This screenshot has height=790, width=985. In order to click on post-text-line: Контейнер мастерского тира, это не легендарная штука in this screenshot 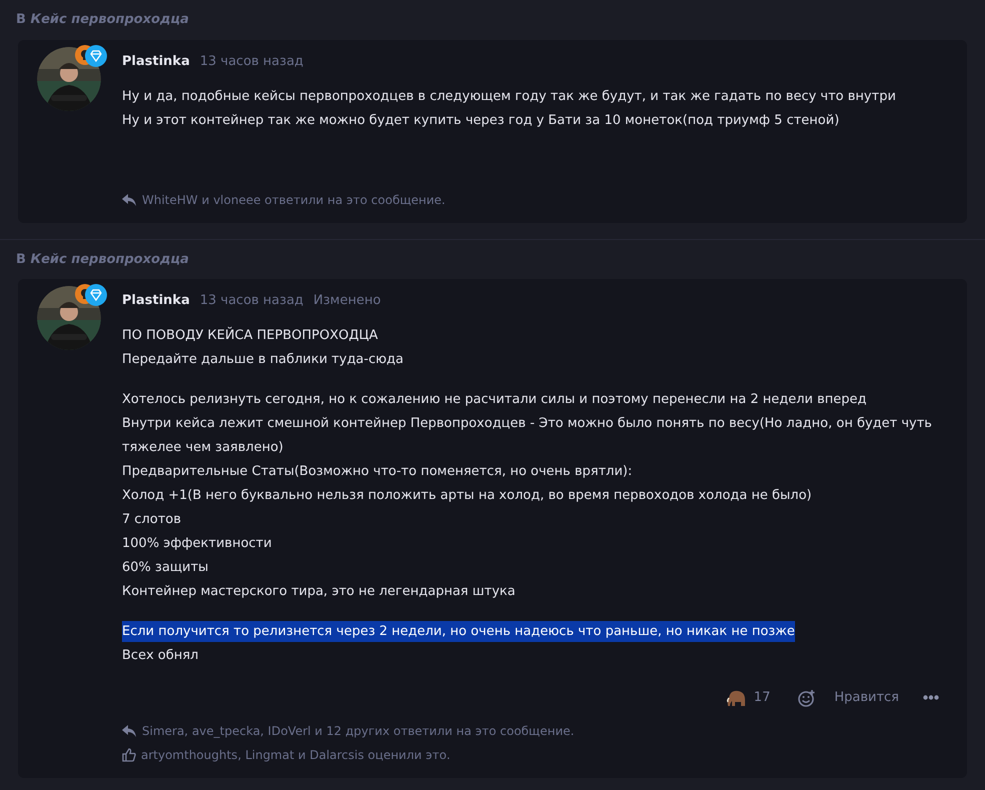, I will do `click(319, 591)`.